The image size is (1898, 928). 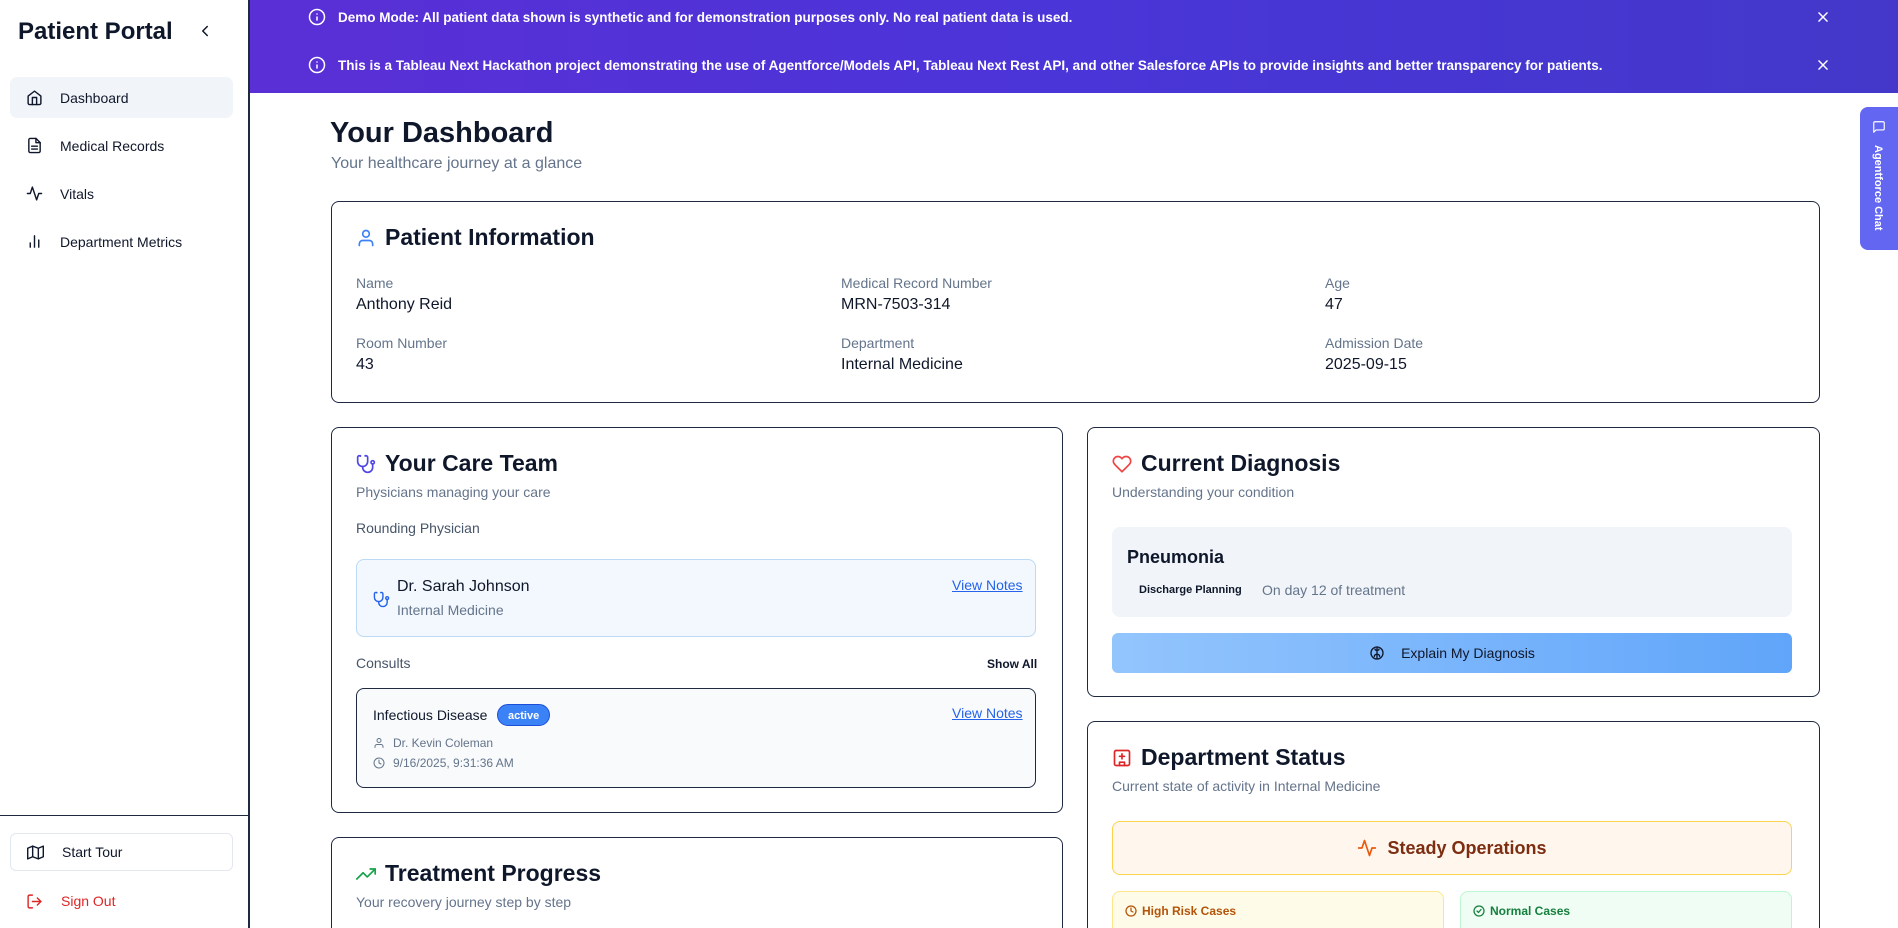 I want to click on user-icon, so click(x=366, y=237).